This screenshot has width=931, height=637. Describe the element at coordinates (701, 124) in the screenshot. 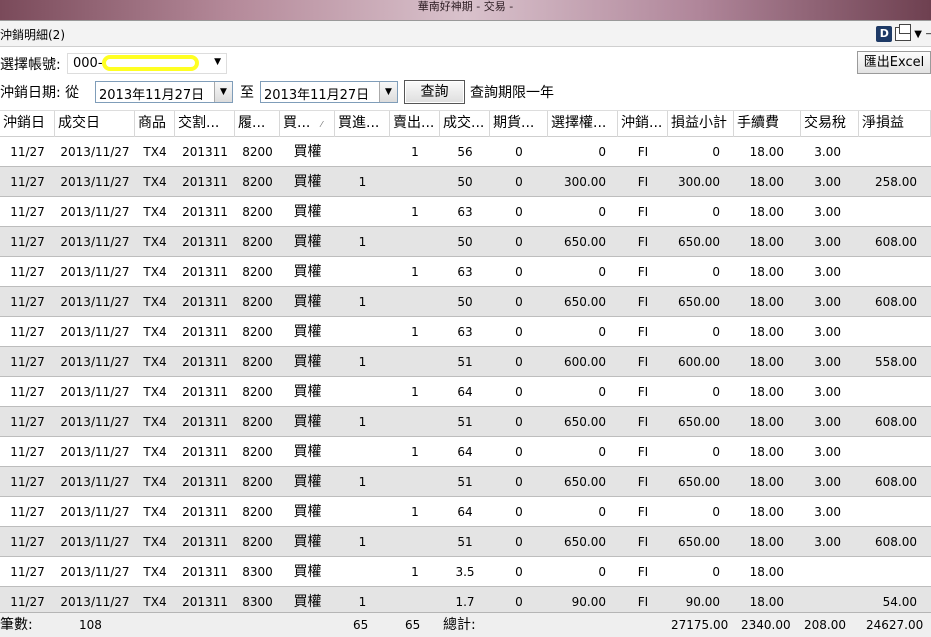

I see `column-header-pnl-subtotal: 損益小計` at that location.